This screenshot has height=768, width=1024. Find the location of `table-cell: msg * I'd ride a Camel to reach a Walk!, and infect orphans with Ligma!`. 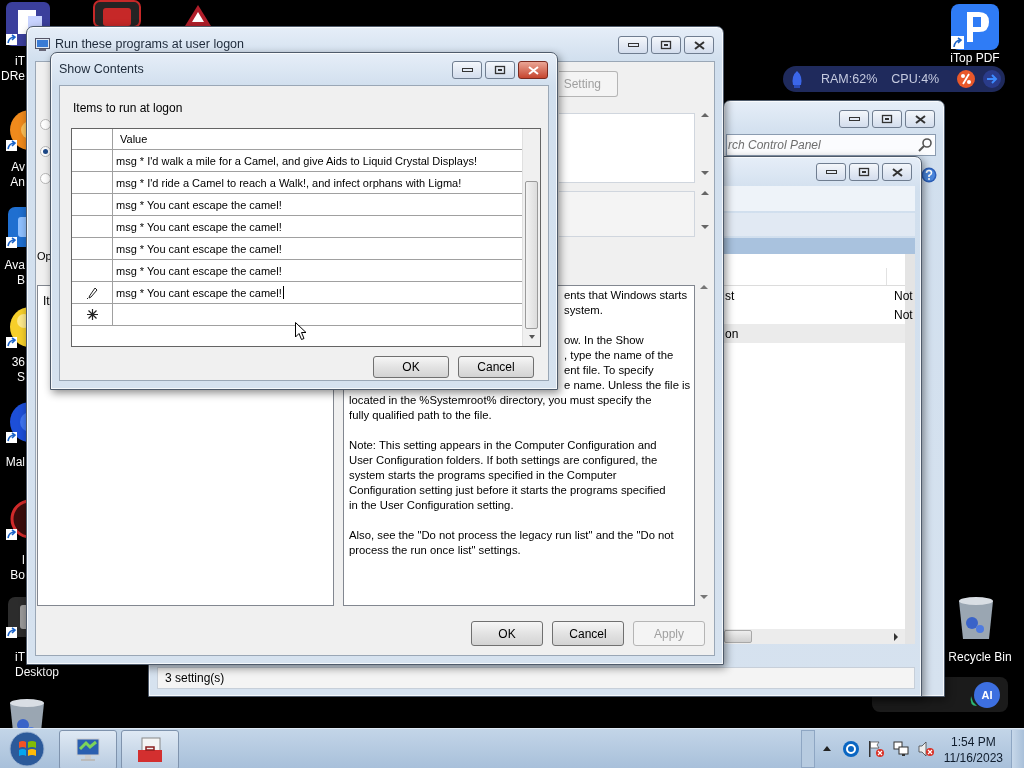

table-cell: msg * I'd ride a Camel to reach a Walk!, and infect orphans with Ligma! is located at coordinates (289, 182).